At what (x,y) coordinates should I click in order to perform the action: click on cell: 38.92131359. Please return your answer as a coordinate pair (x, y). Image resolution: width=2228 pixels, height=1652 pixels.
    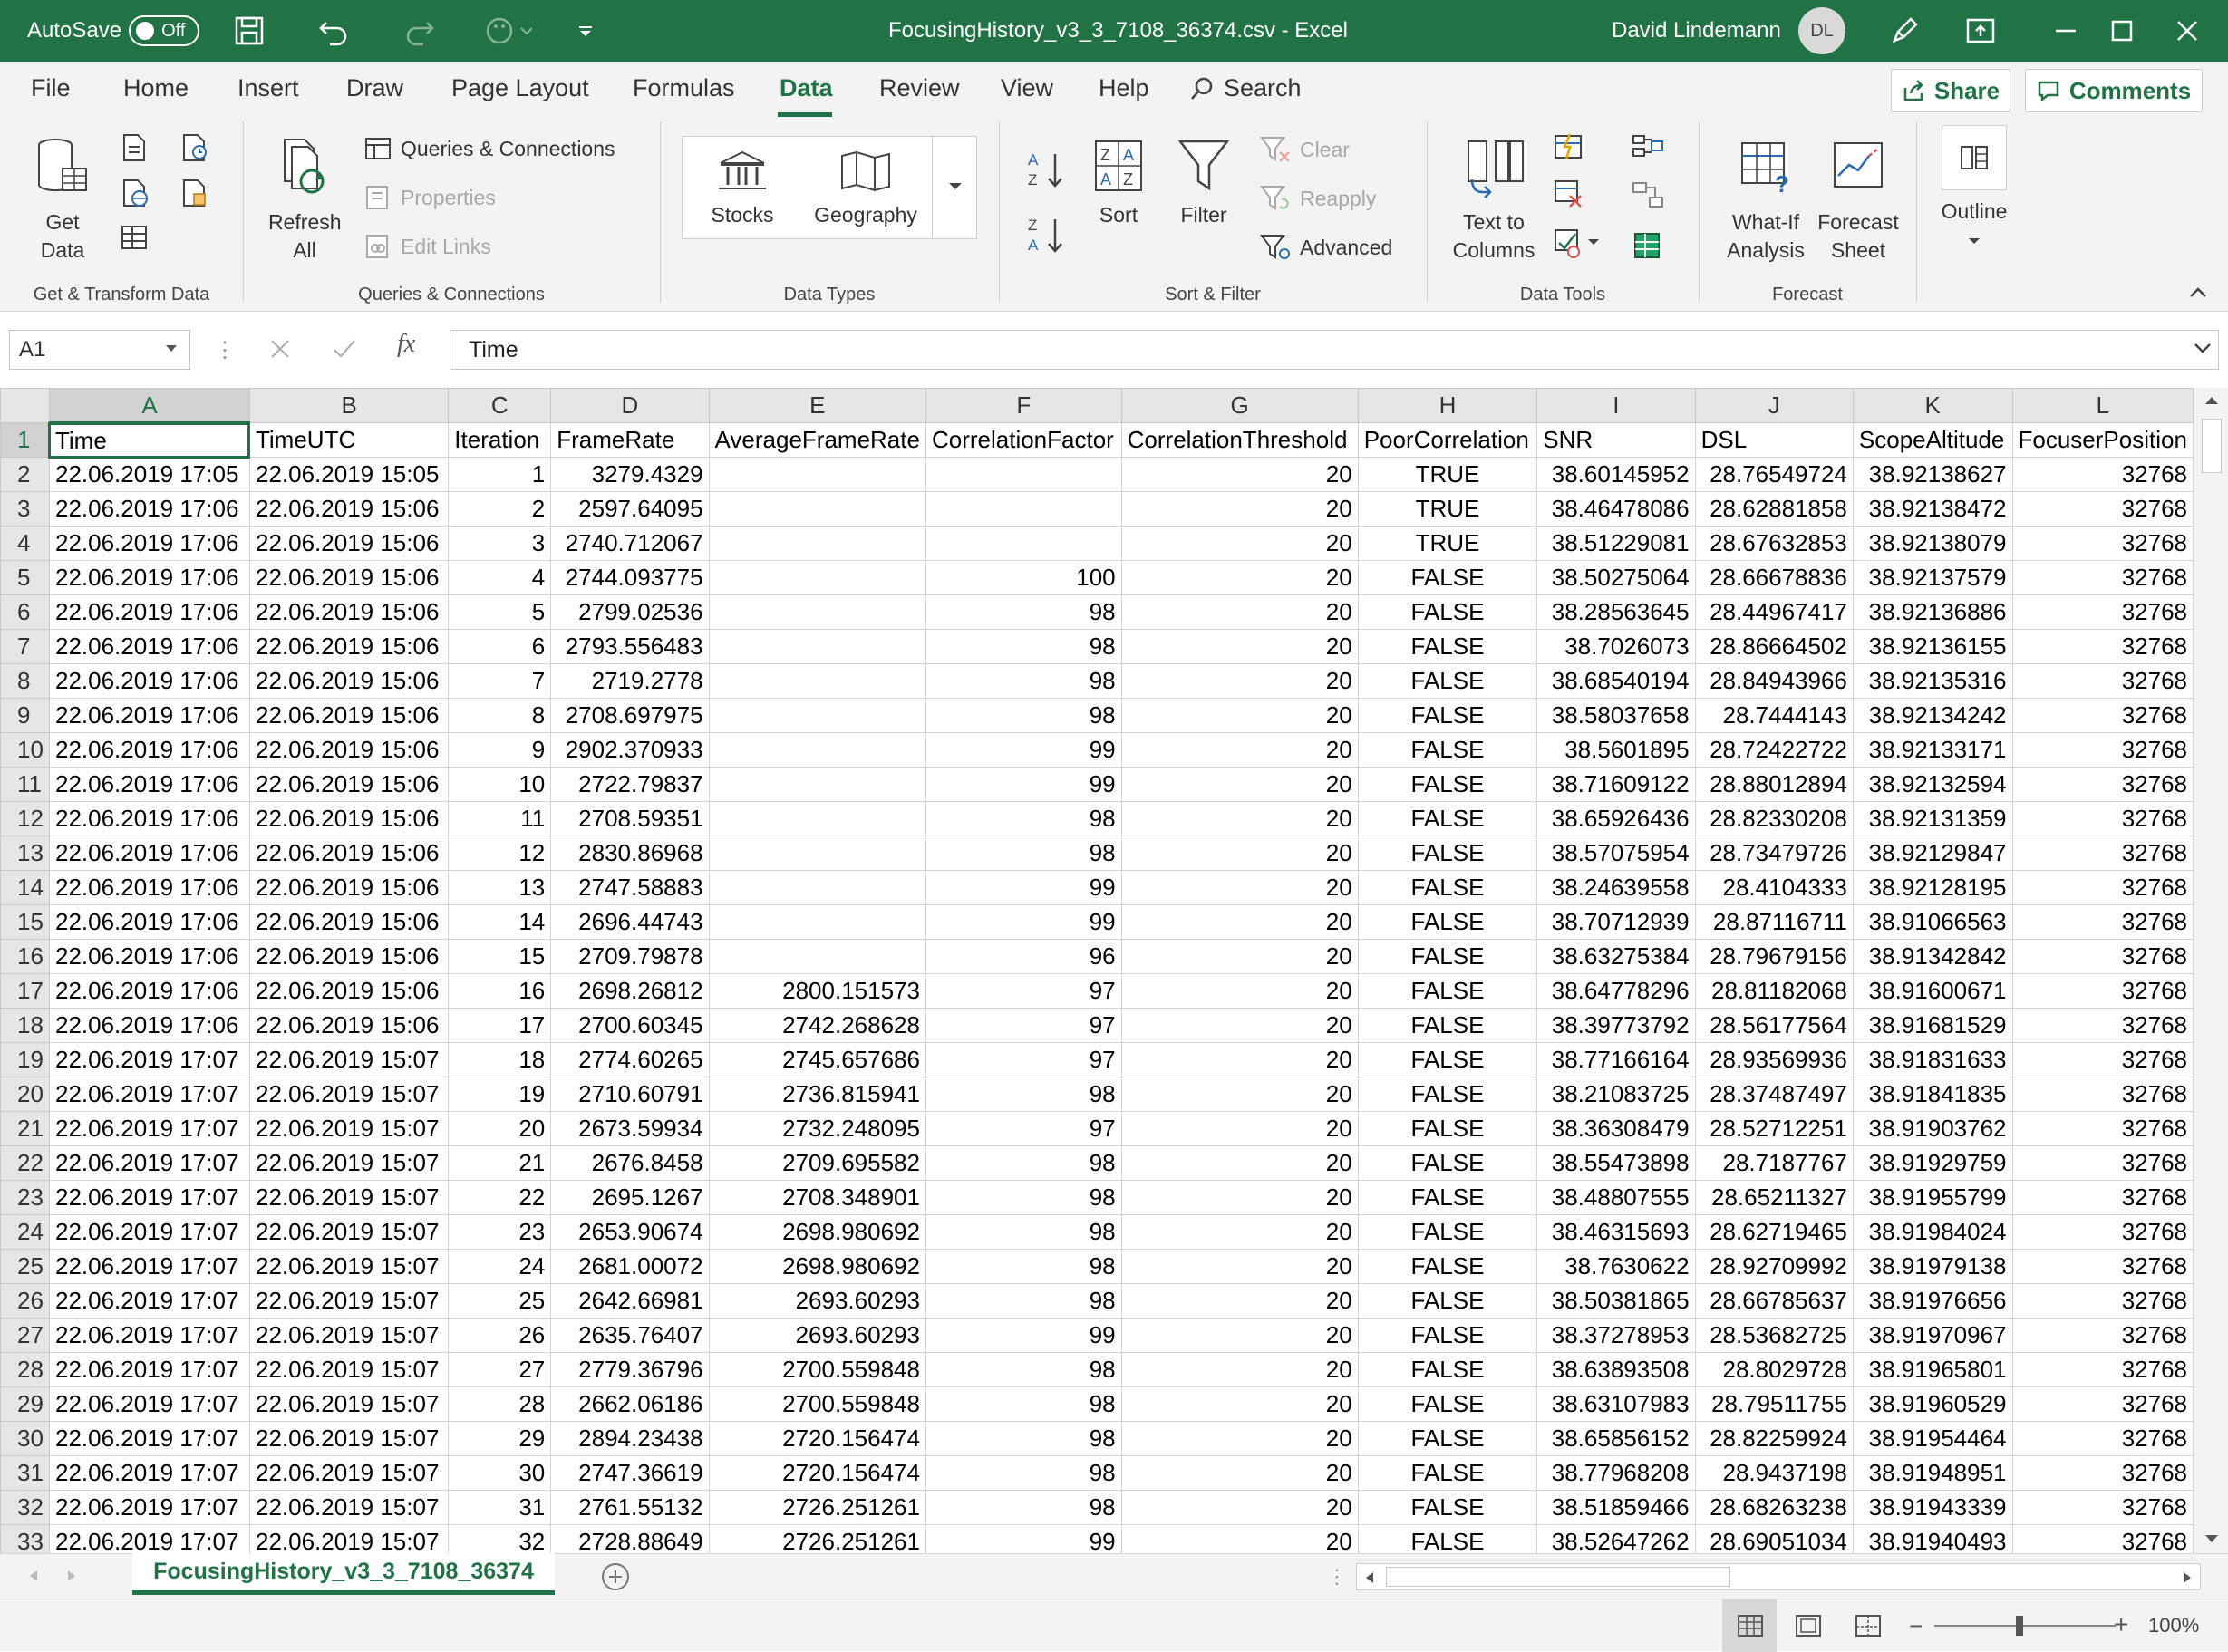
    Looking at the image, I should click on (1933, 818).